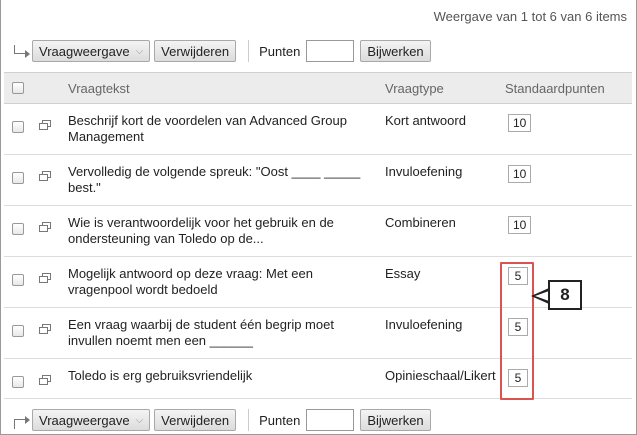  I want to click on callout-number: 8, so click(565, 295).